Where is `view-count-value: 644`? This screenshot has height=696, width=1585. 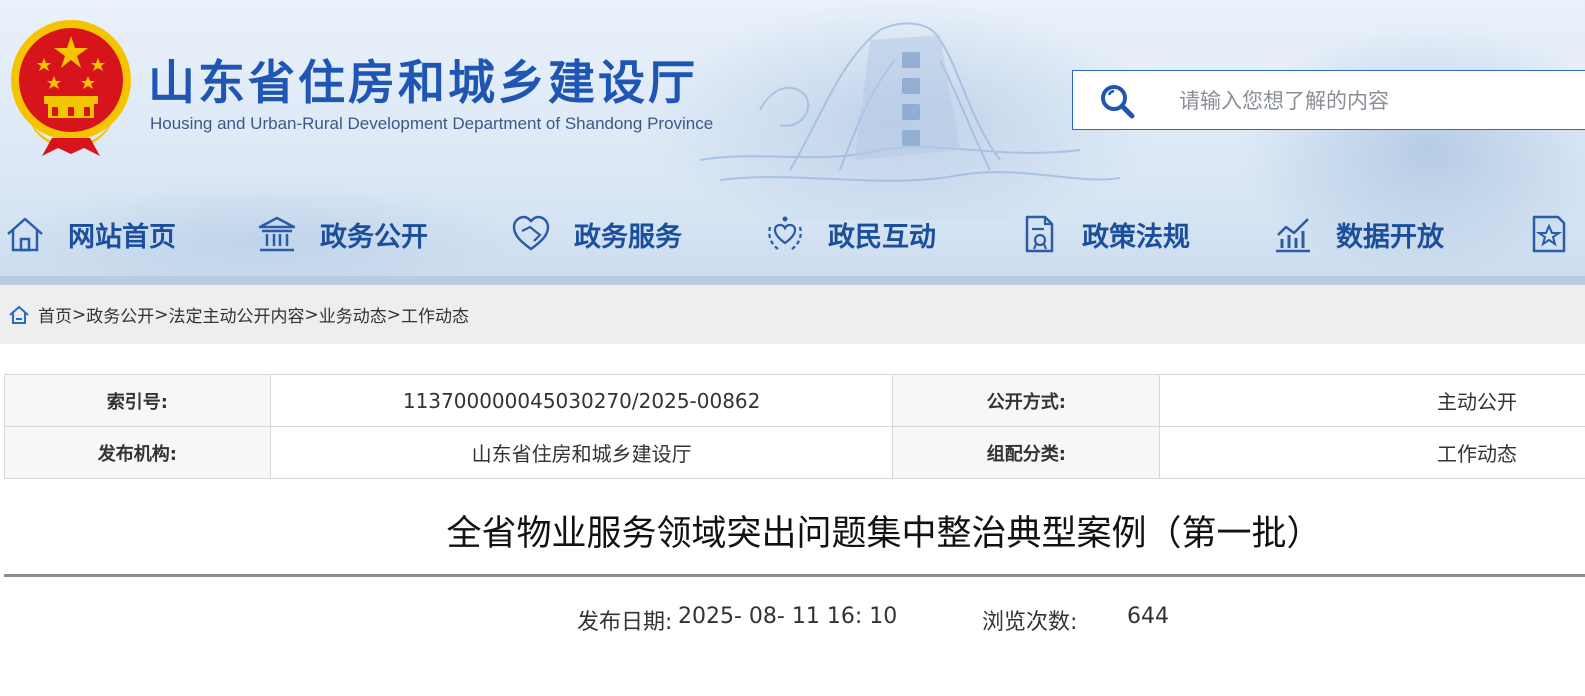
view-count-value: 644 is located at coordinates (1148, 616).